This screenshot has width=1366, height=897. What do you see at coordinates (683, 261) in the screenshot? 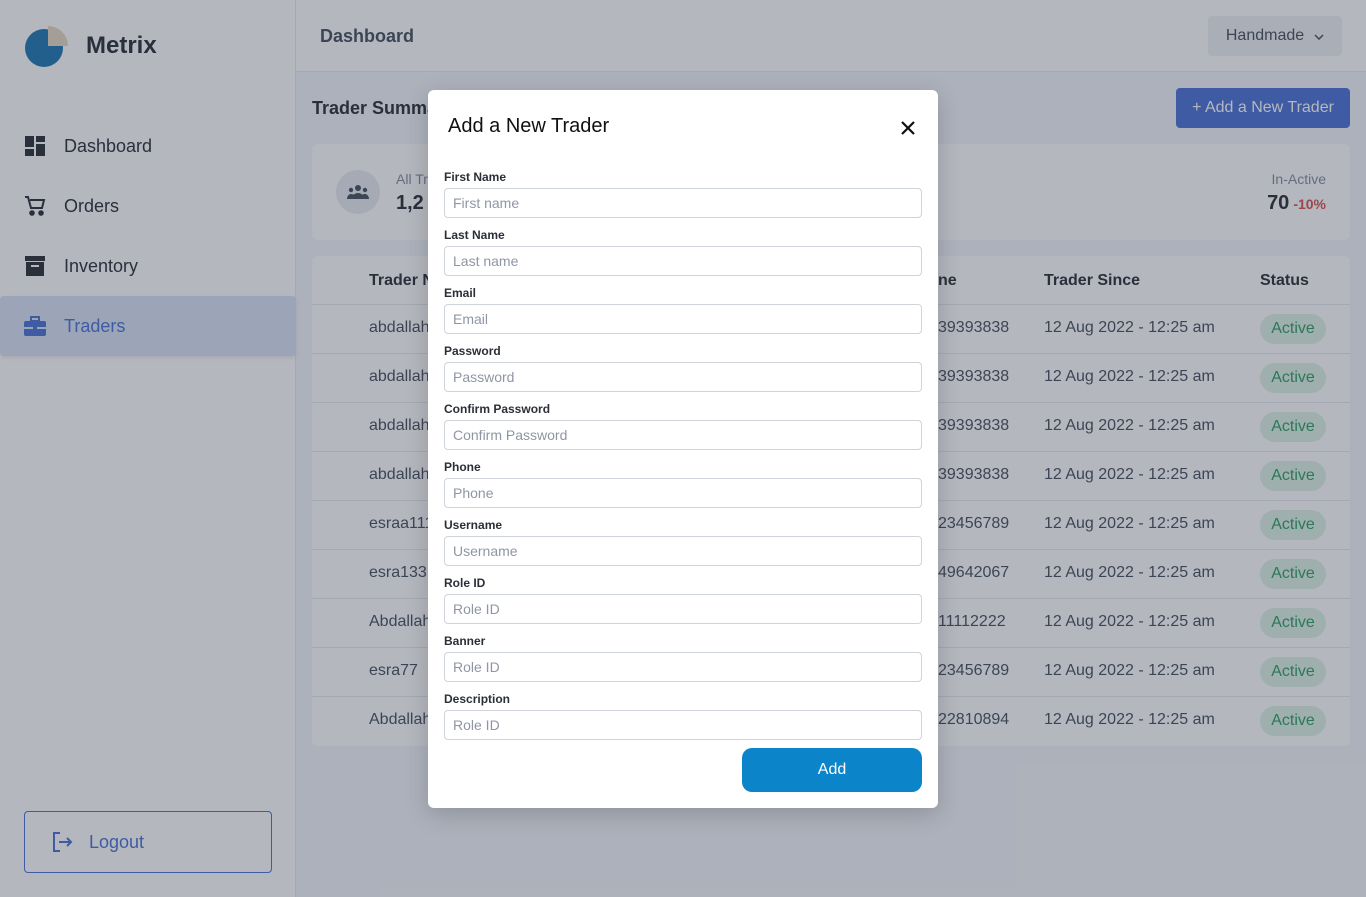
I see `last-name-field` at bounding box center [683, 261].